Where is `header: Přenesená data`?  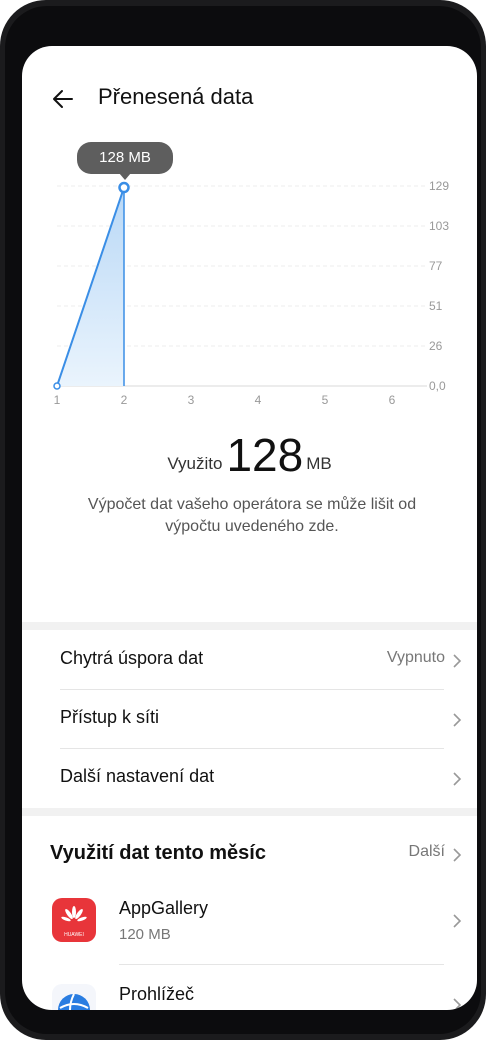
header: Přenesená data is located at coordinates (249, 98).